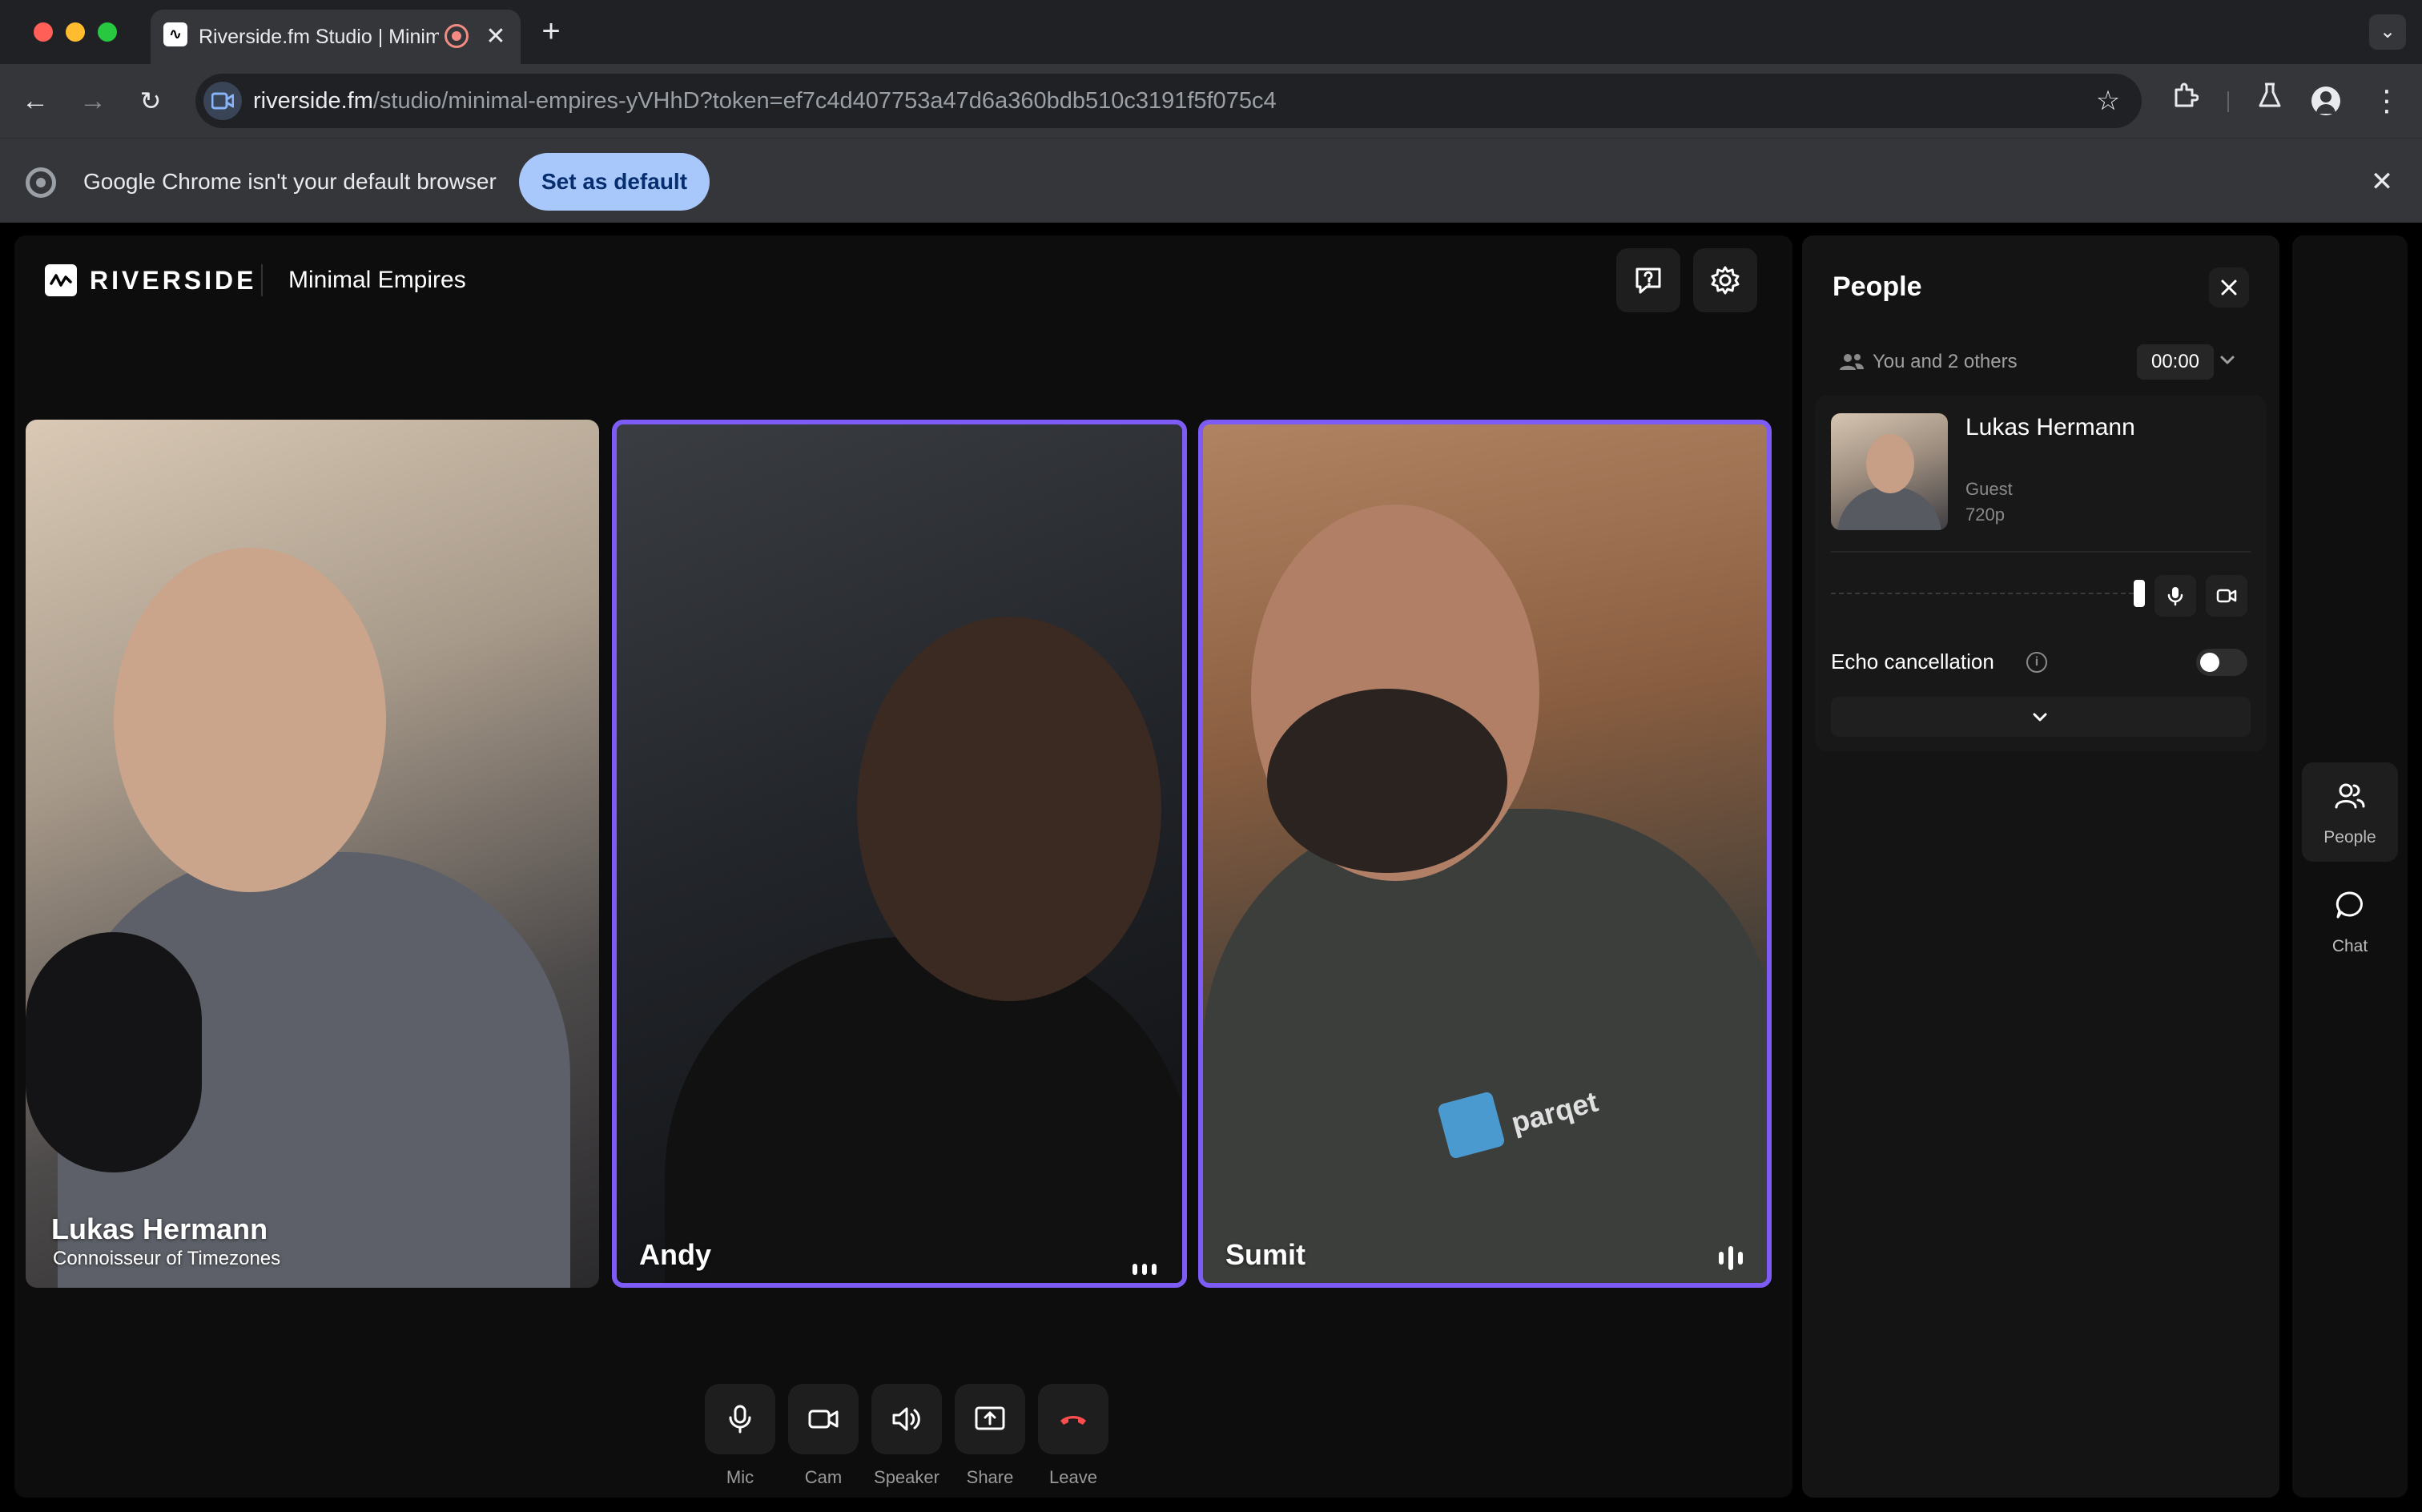 The image size is (2422, 1512). Describe the element at coordinates (377, 280) in the screenshot. I see `studio-name: Minimal Empires` at that location.